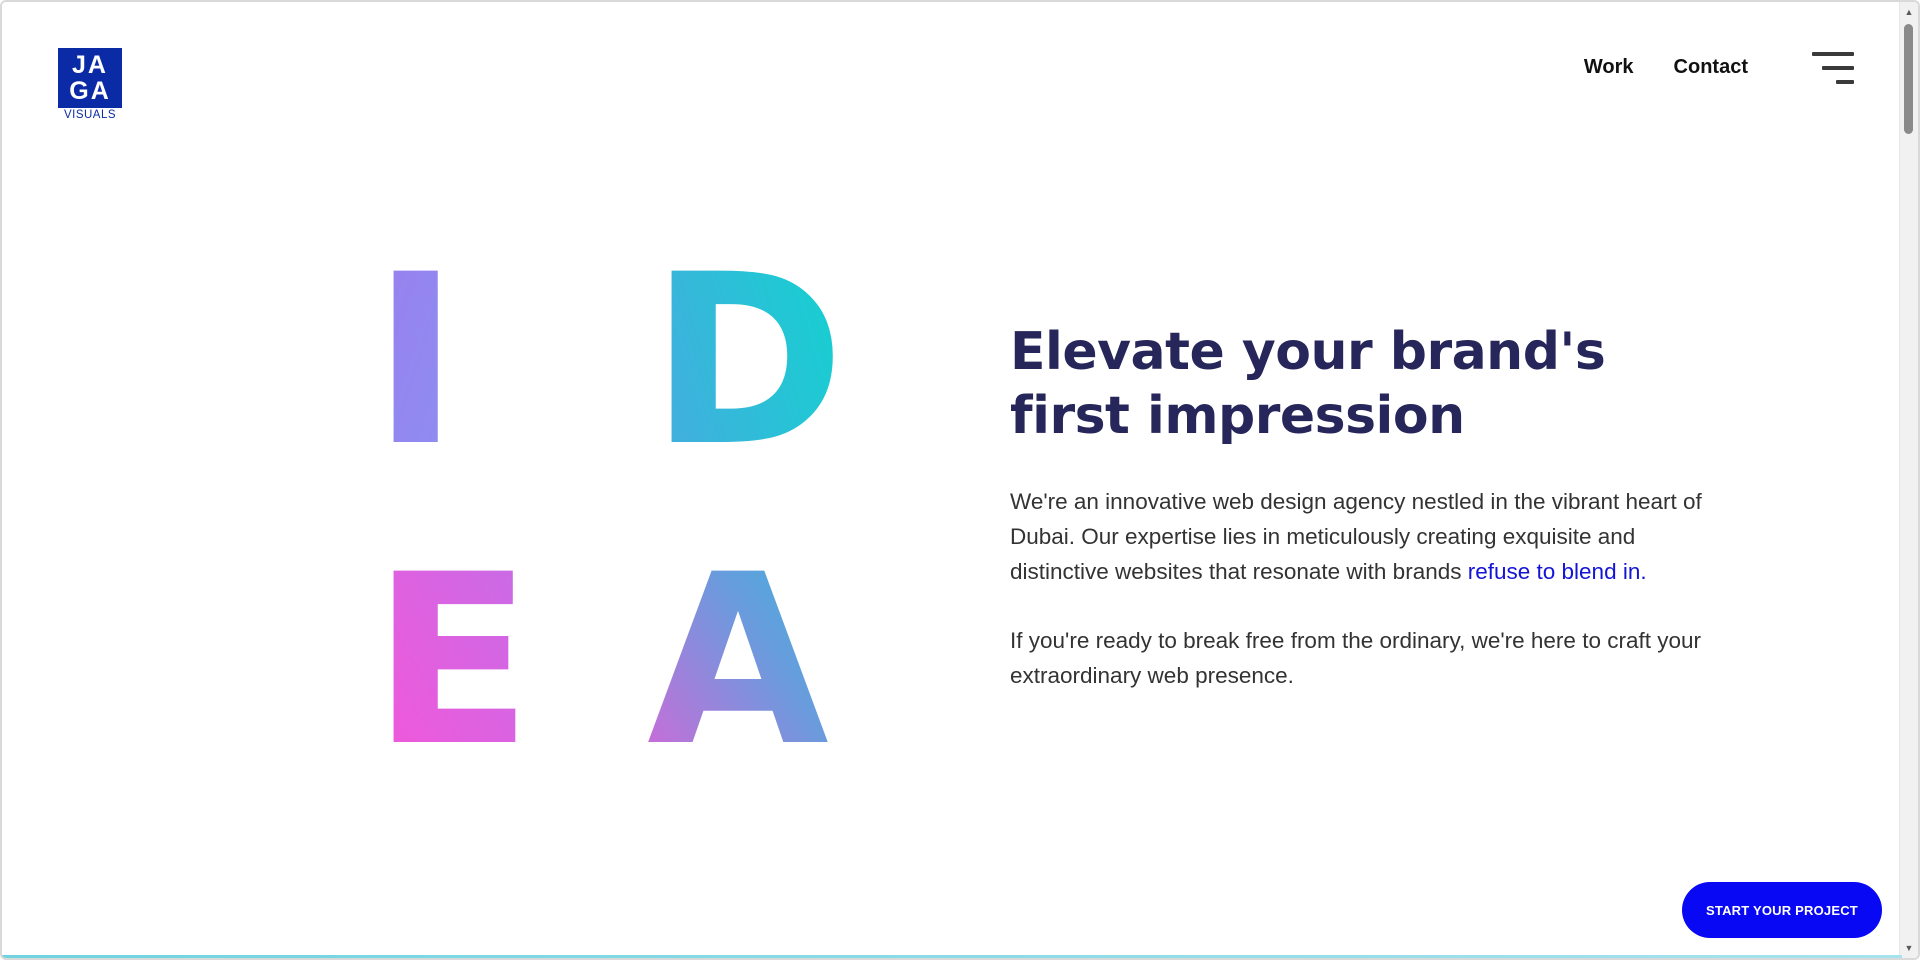  I want to click on scrollbar-thumb, so click(1908, 79).